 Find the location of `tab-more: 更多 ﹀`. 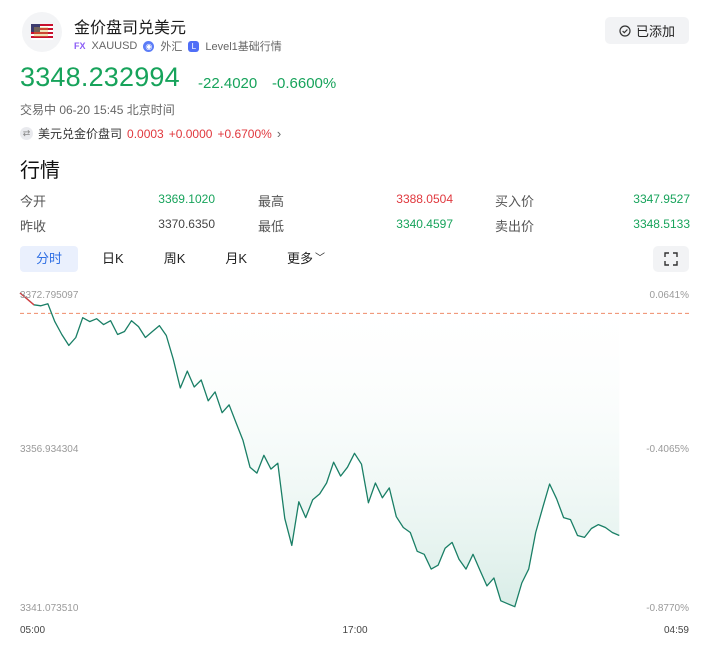

tab-more: 更多 ﹀ is located at coordinates (306, 259).